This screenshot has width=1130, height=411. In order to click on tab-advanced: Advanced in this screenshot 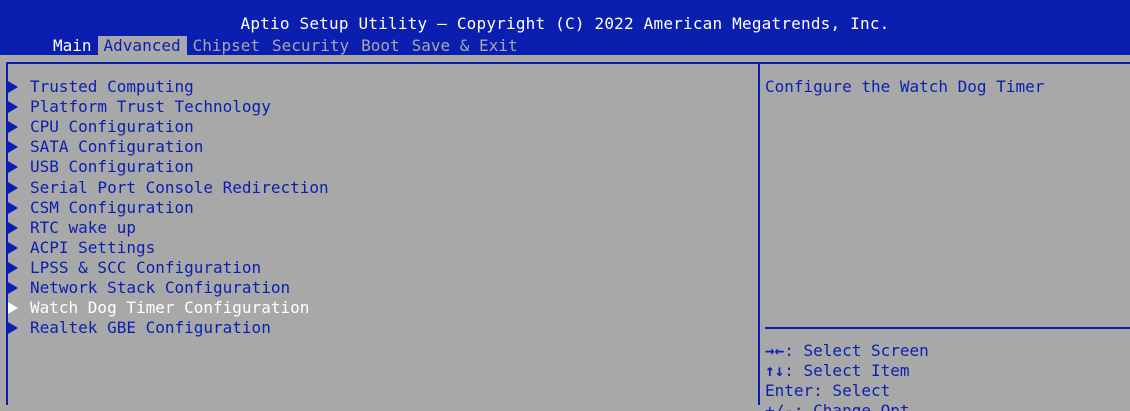, I will do `click(142, 45)`.